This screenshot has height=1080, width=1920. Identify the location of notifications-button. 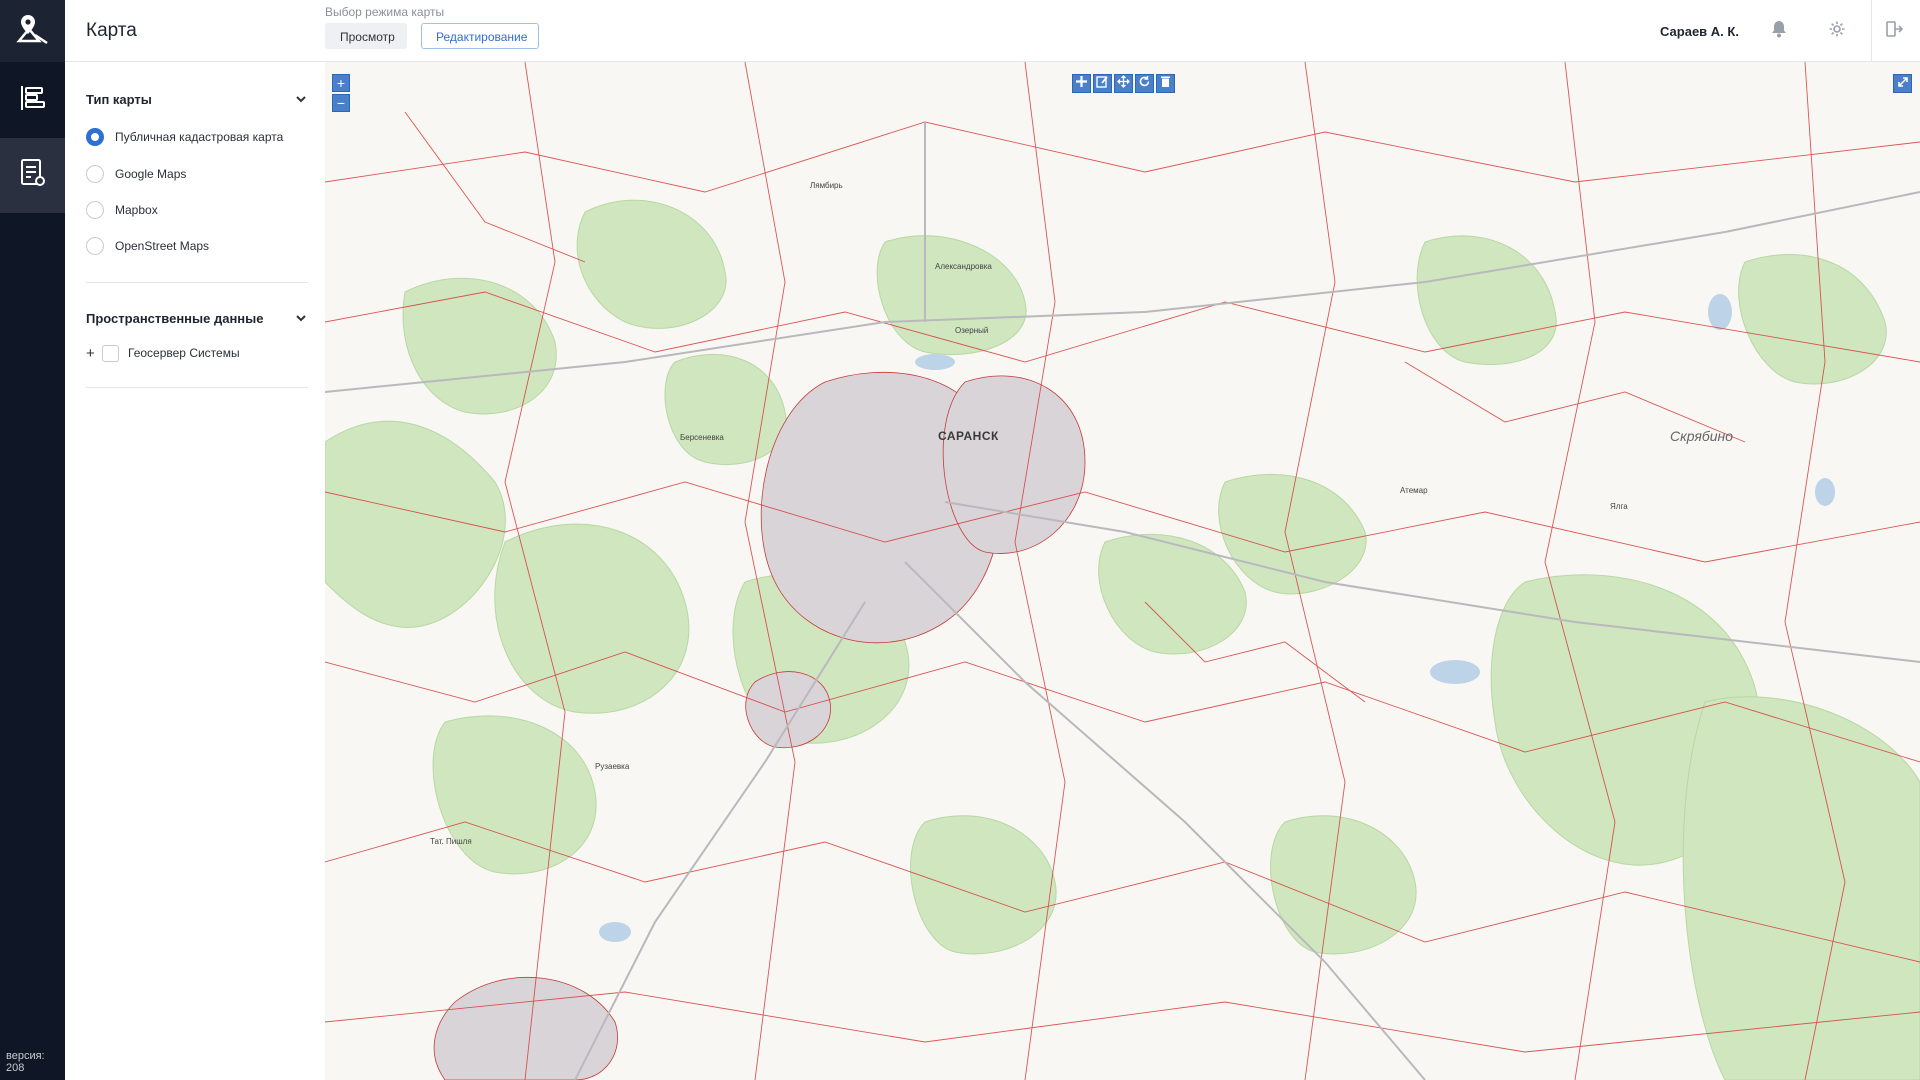
(1779, 31).